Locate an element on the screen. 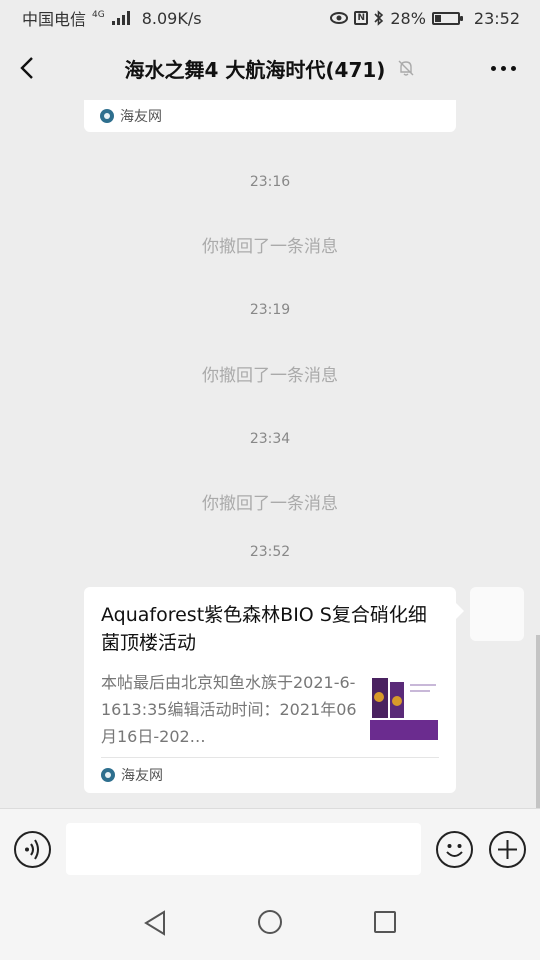  scrollbar is located at coordinates (538, 721).